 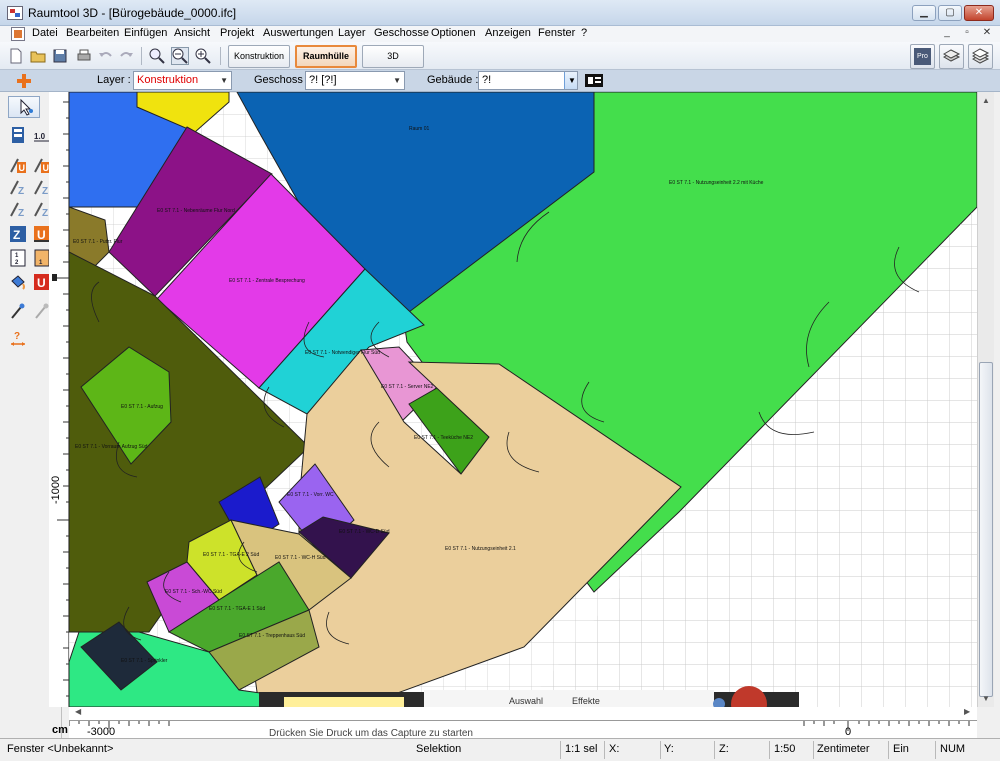 What do you see at coordinates (352, 33) in the screenshot?
I see `menu-layer: Layer` at bounding box center [352, 33].